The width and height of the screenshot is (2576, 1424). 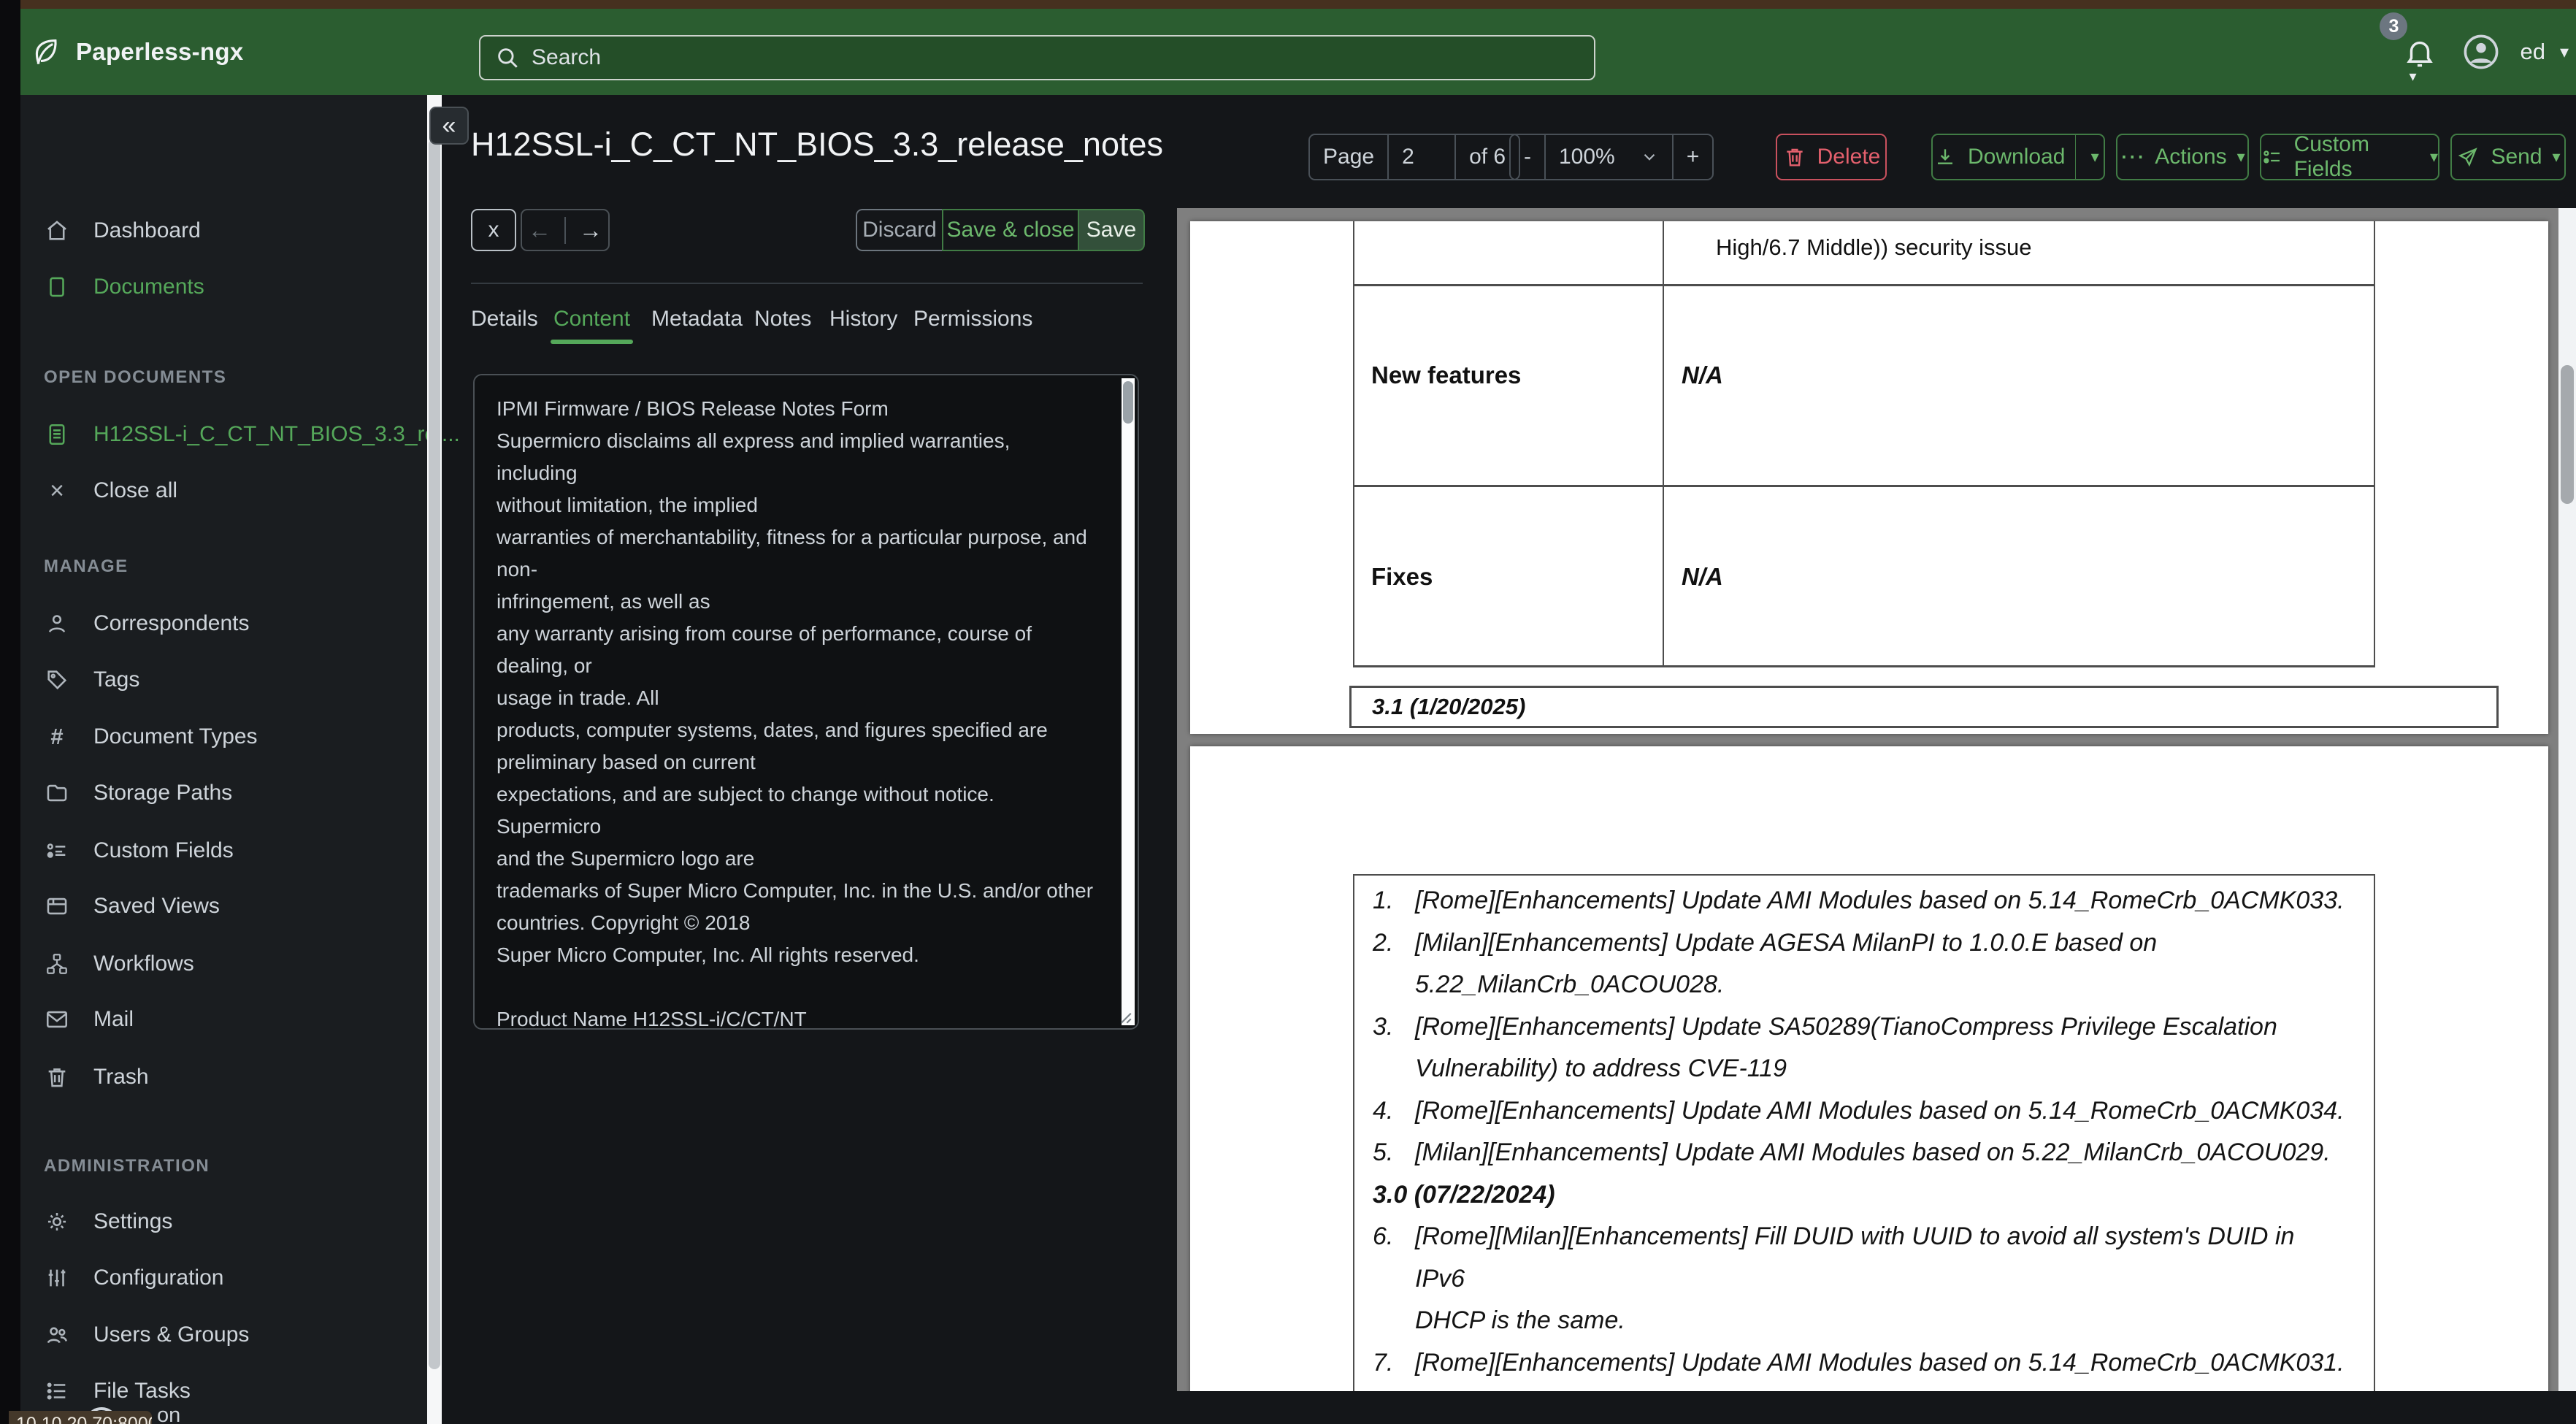 What do you see at coordinates (592, 323) in the screenshot?
I see `tab-content: Content` at bounding box center [592, 323].